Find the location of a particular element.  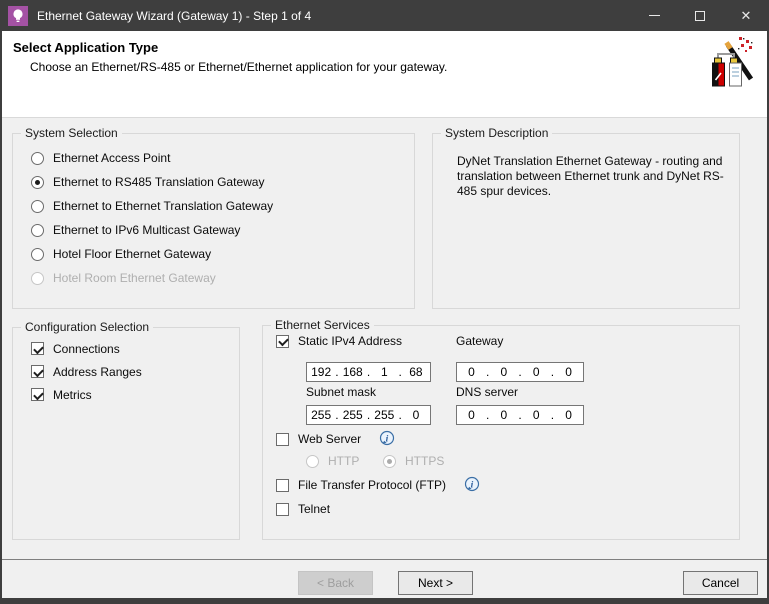

subnet-mask-input: 255. 255. 255. 0 is located at coordinates (368, 415).